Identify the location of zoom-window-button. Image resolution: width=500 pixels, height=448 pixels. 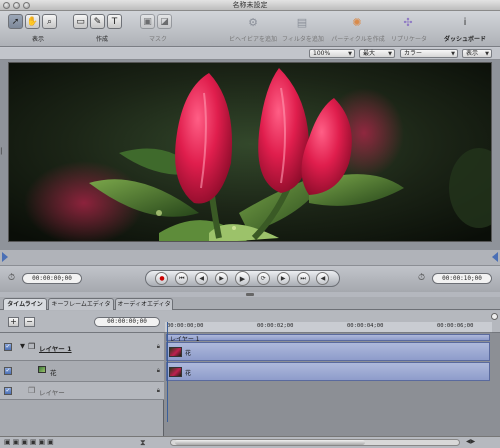
(26, 5).